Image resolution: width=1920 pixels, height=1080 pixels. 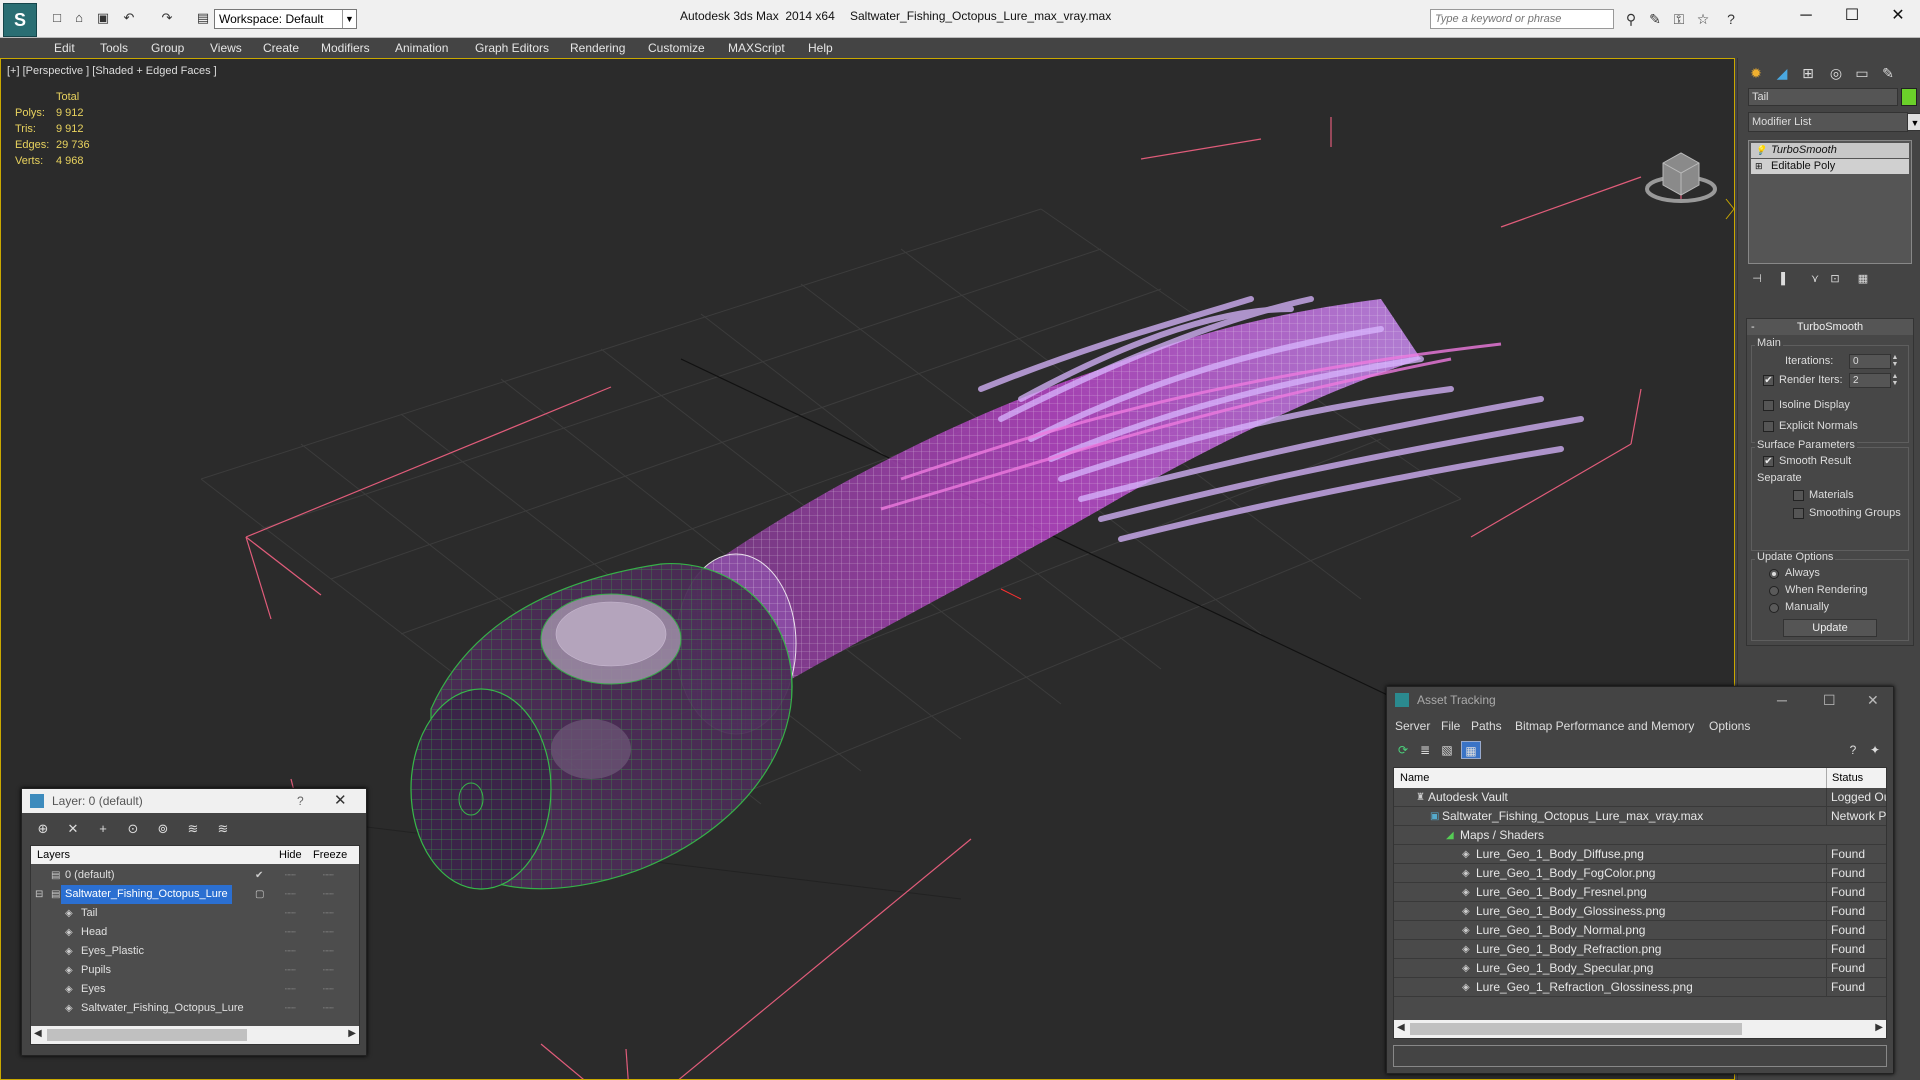 I want to click on layer-row: ◈ Head ┈┈ ┈┈, so click(x=195, y=932).